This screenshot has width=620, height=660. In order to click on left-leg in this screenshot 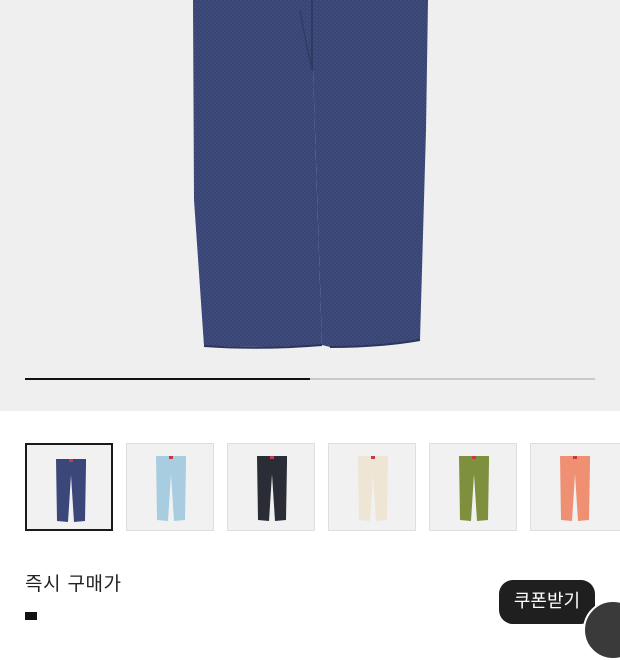, I will do `click(257, 173)`.